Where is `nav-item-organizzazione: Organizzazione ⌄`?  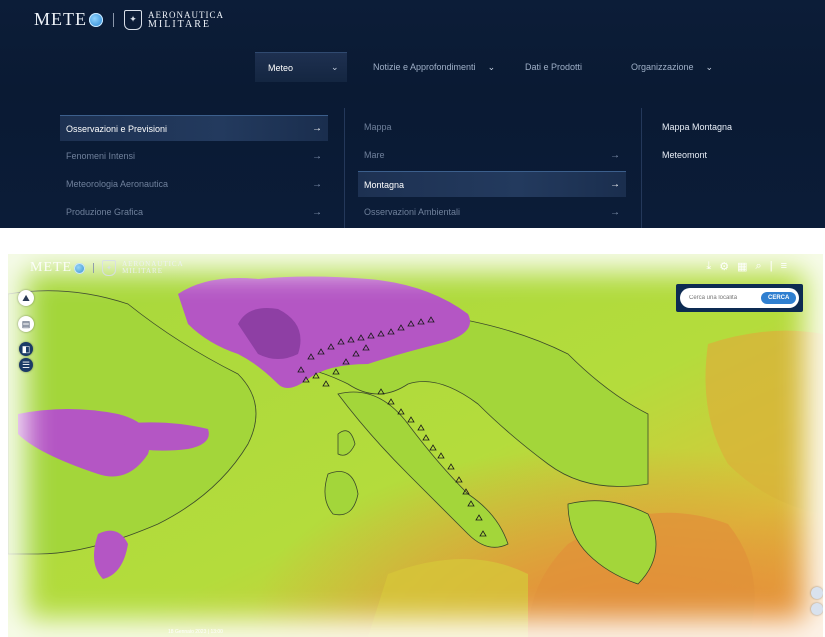
nav-item-organizzazione: Organizzazione ⌄ is located at coordinates (672, 67).